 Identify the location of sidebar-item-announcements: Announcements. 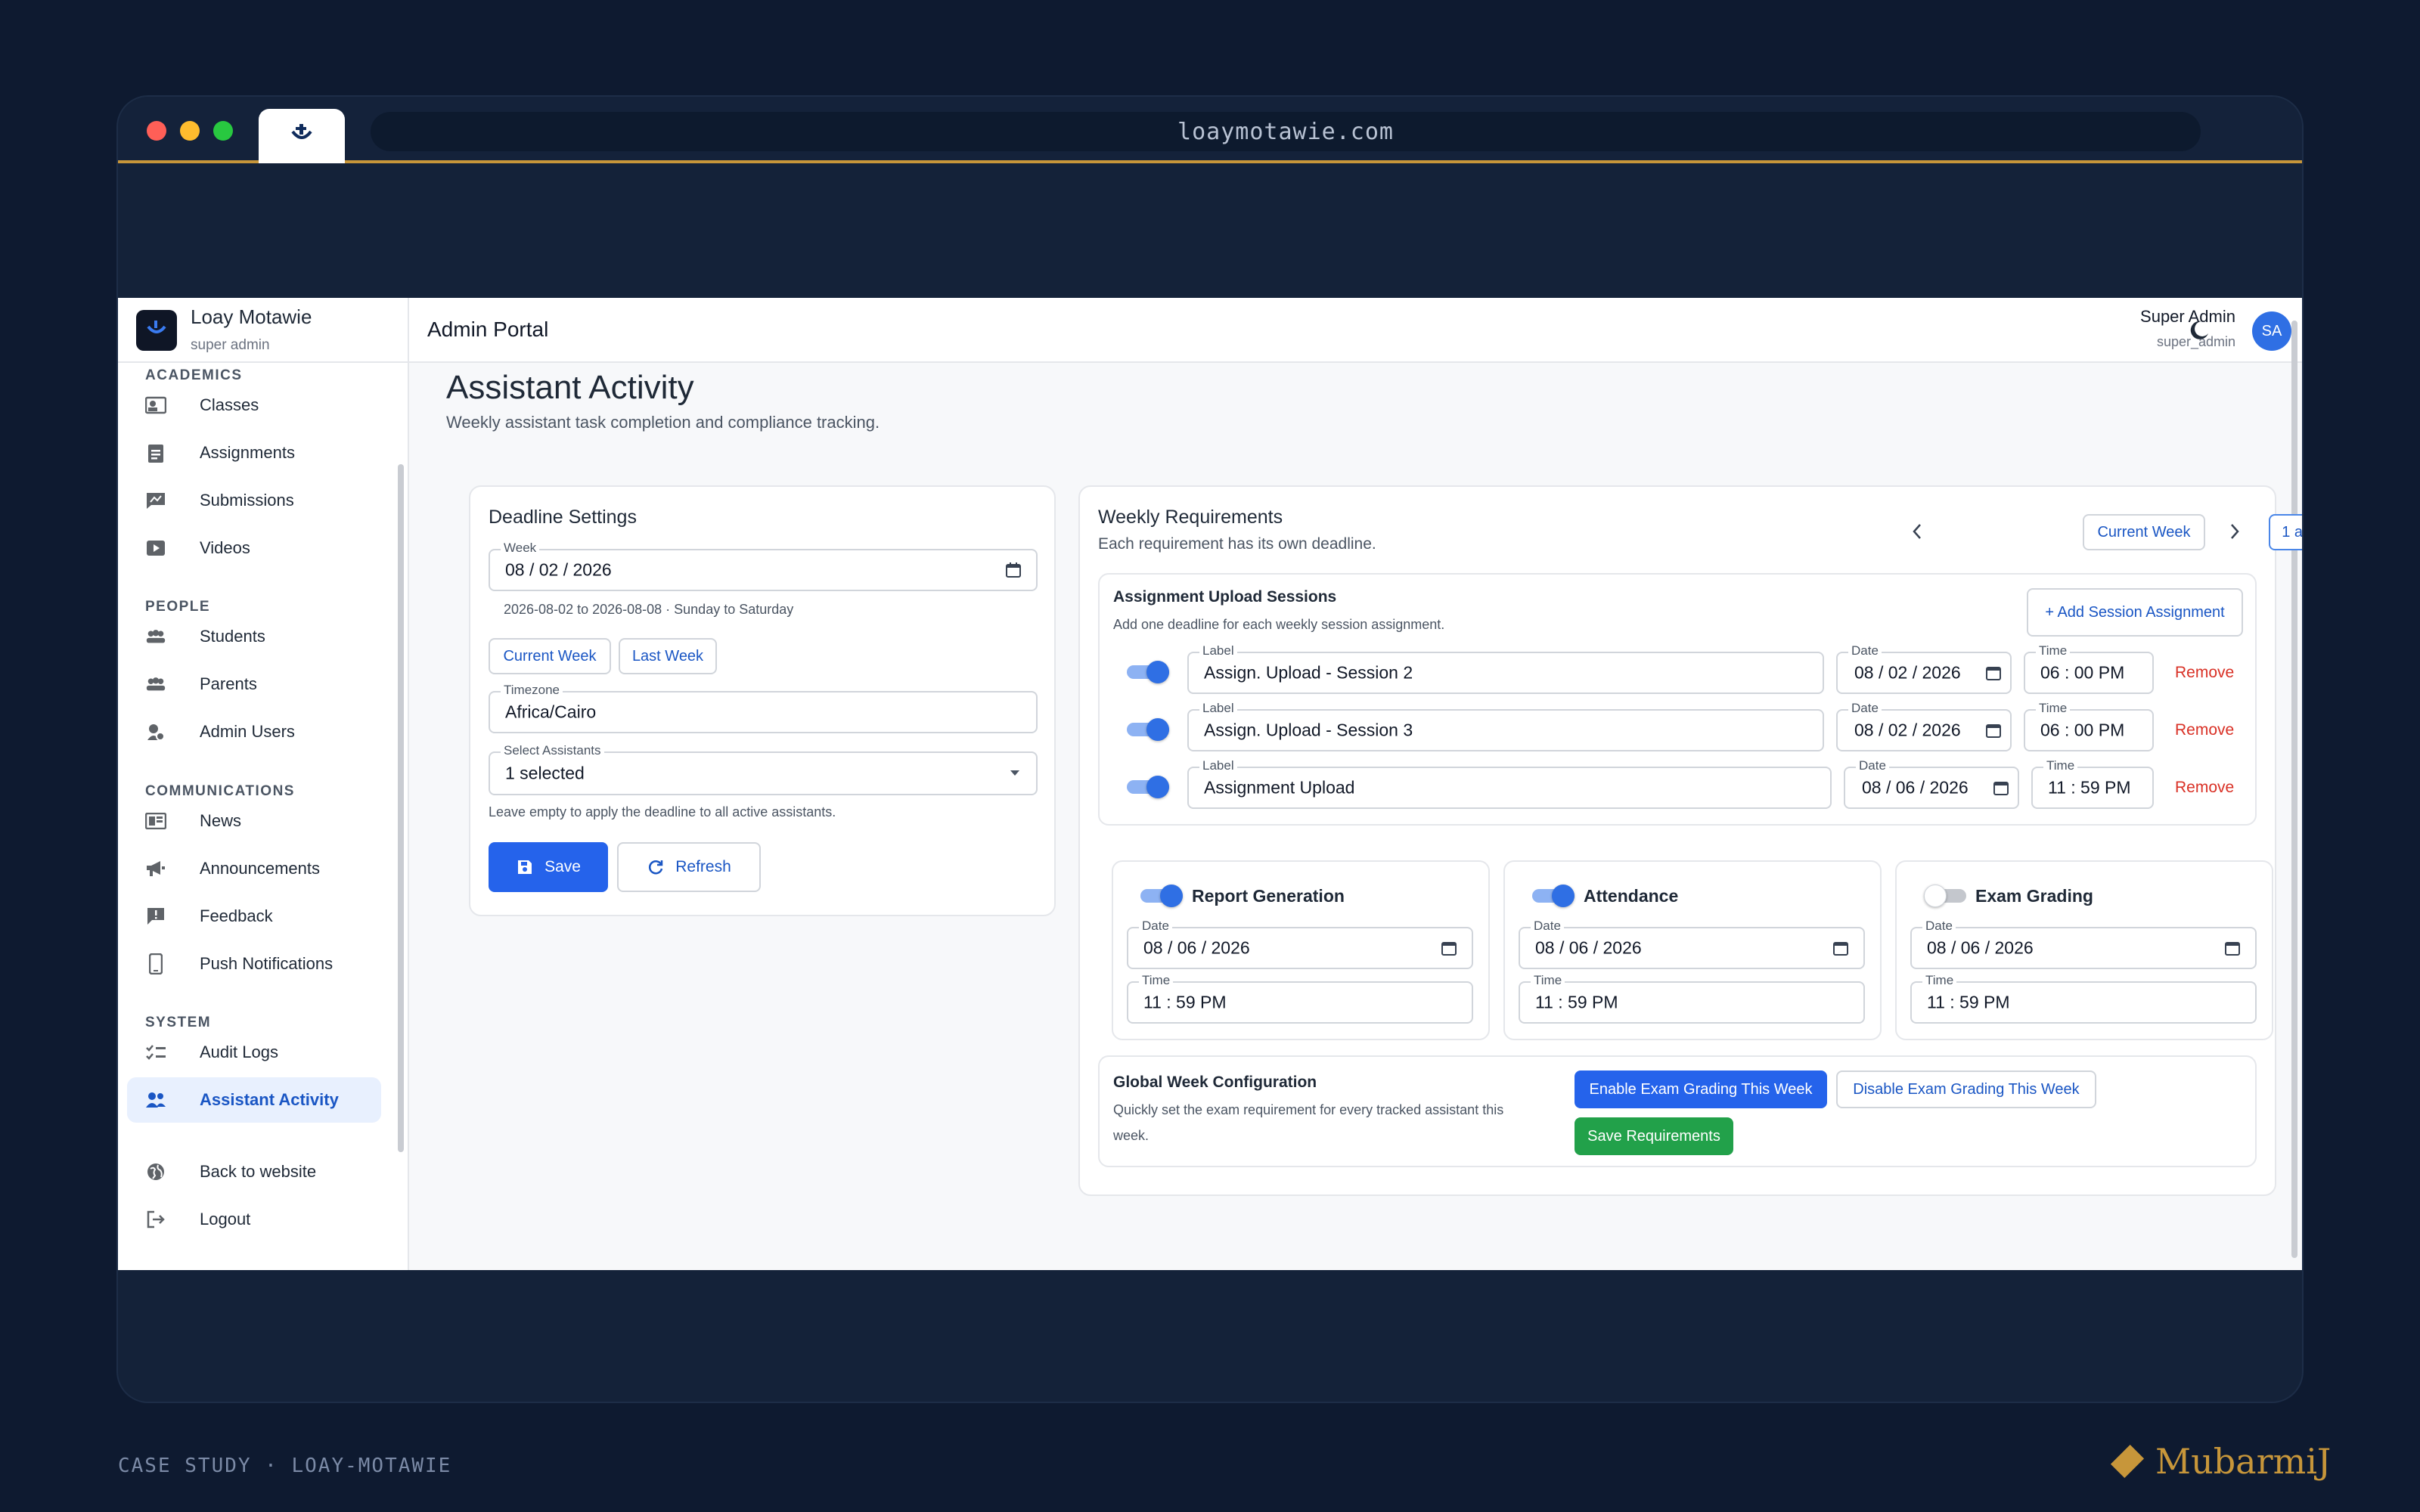
(254, 868).